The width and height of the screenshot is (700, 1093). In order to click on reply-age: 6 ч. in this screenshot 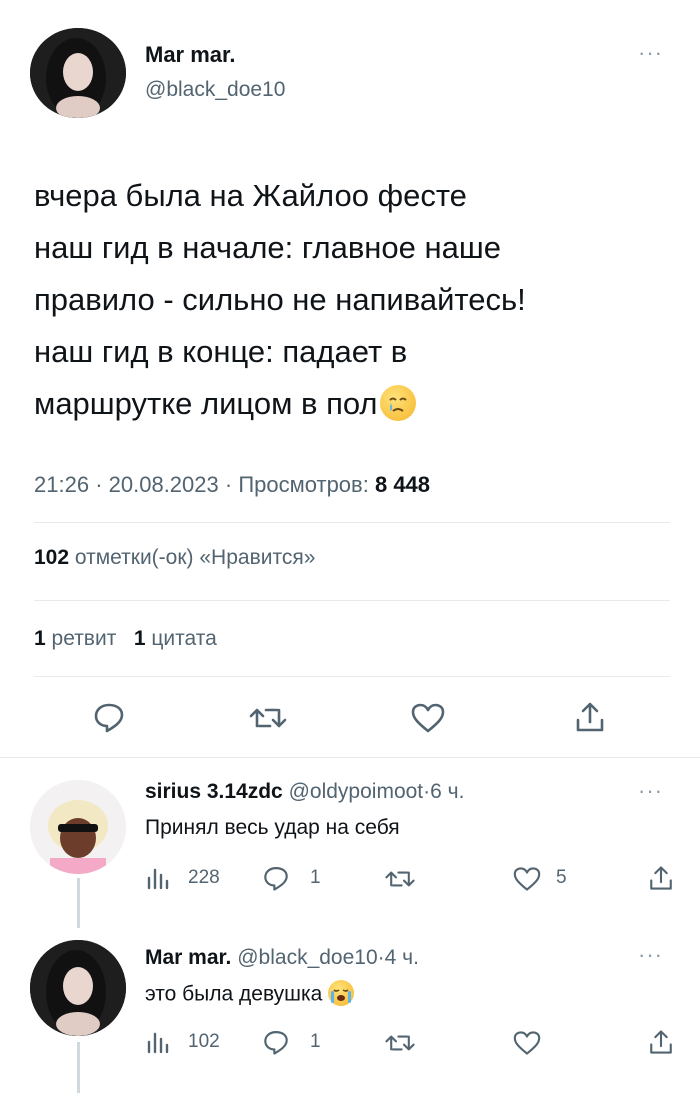, I will do `click(447, 791)`.